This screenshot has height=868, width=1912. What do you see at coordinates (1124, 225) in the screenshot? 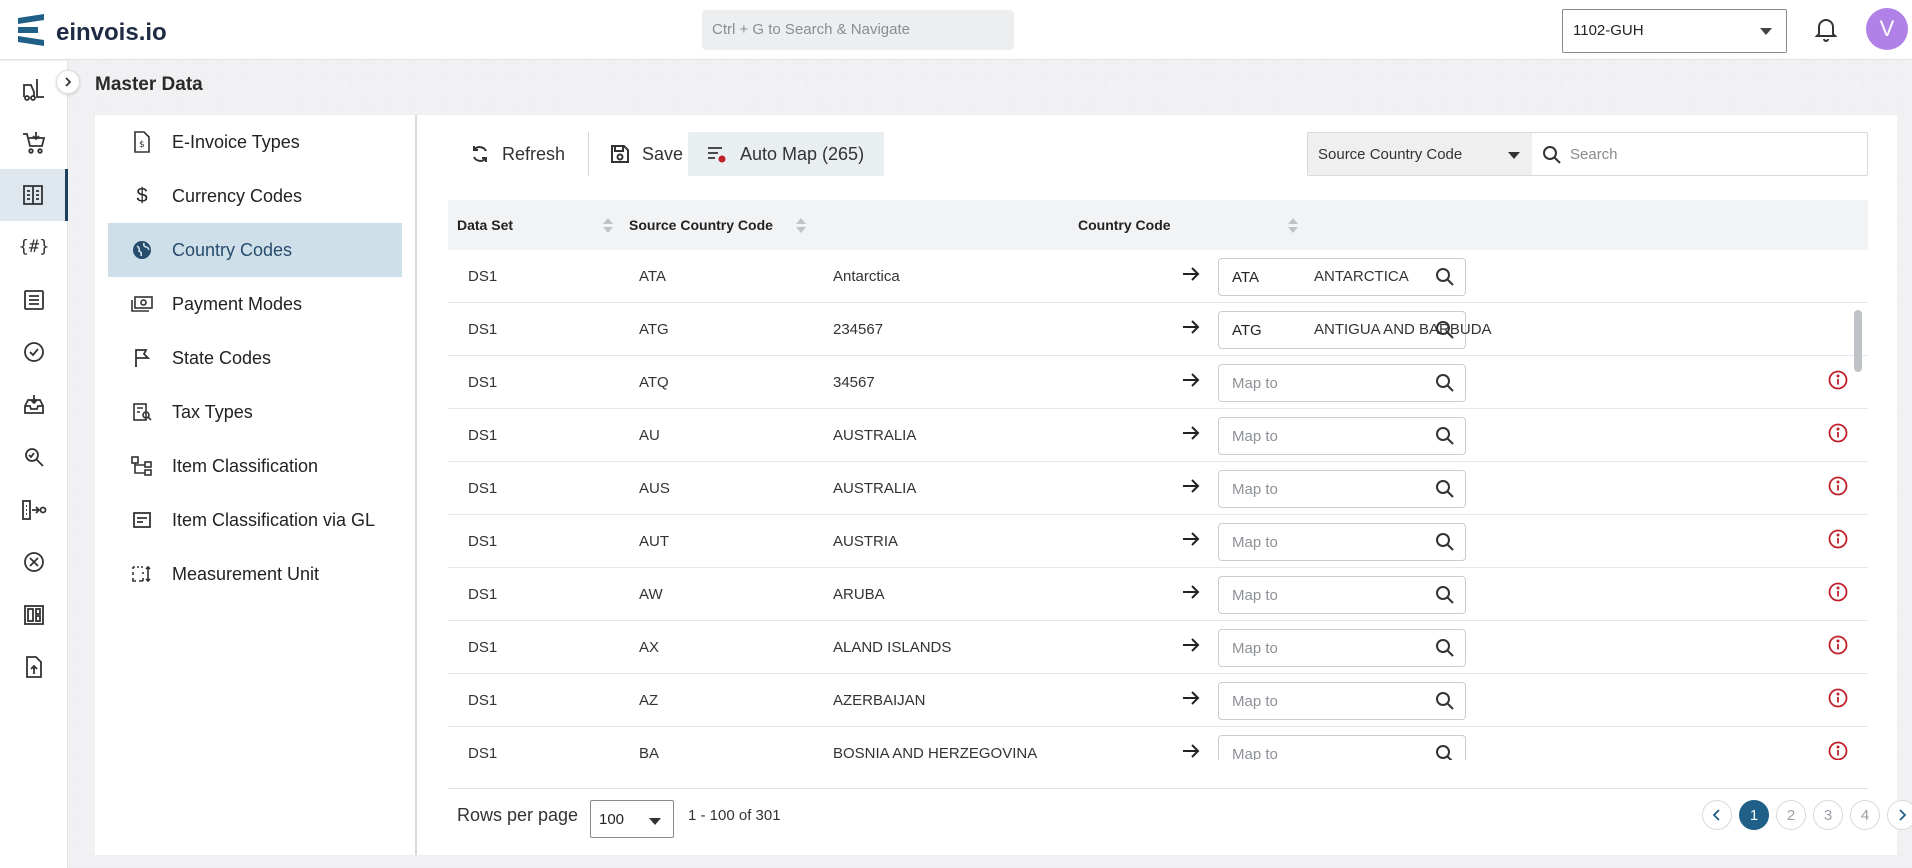
I see `column-header-country-code: Country Code` at bounding box center [1124, 225].